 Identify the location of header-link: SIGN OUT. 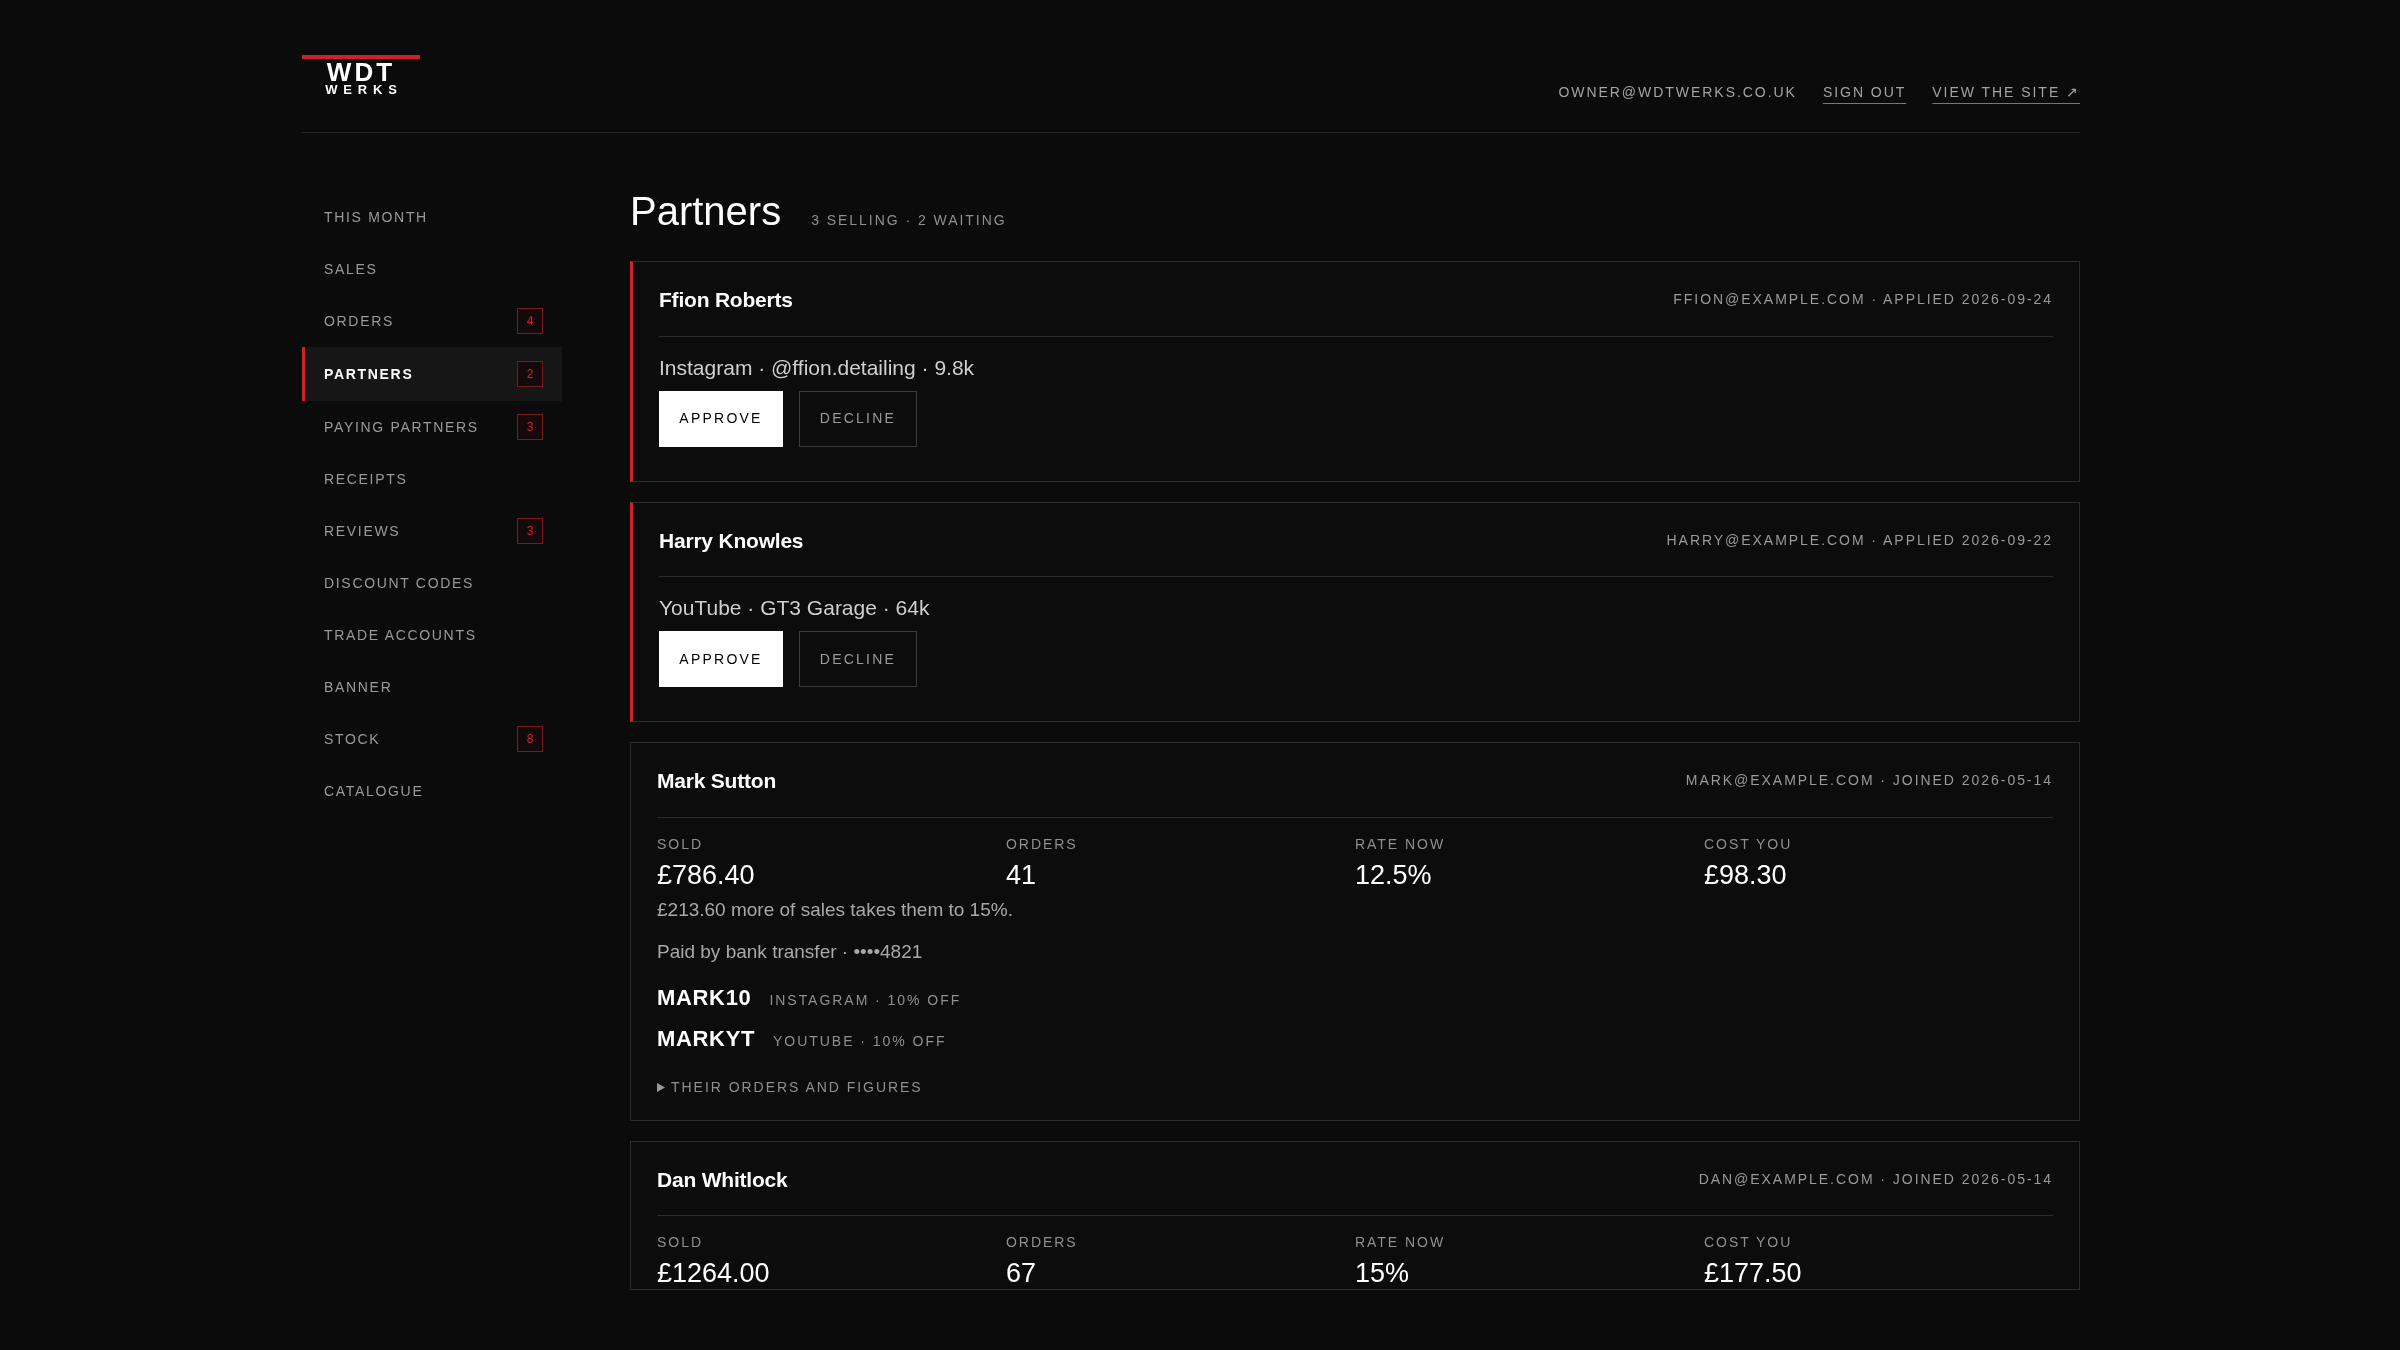
(1864, 92).